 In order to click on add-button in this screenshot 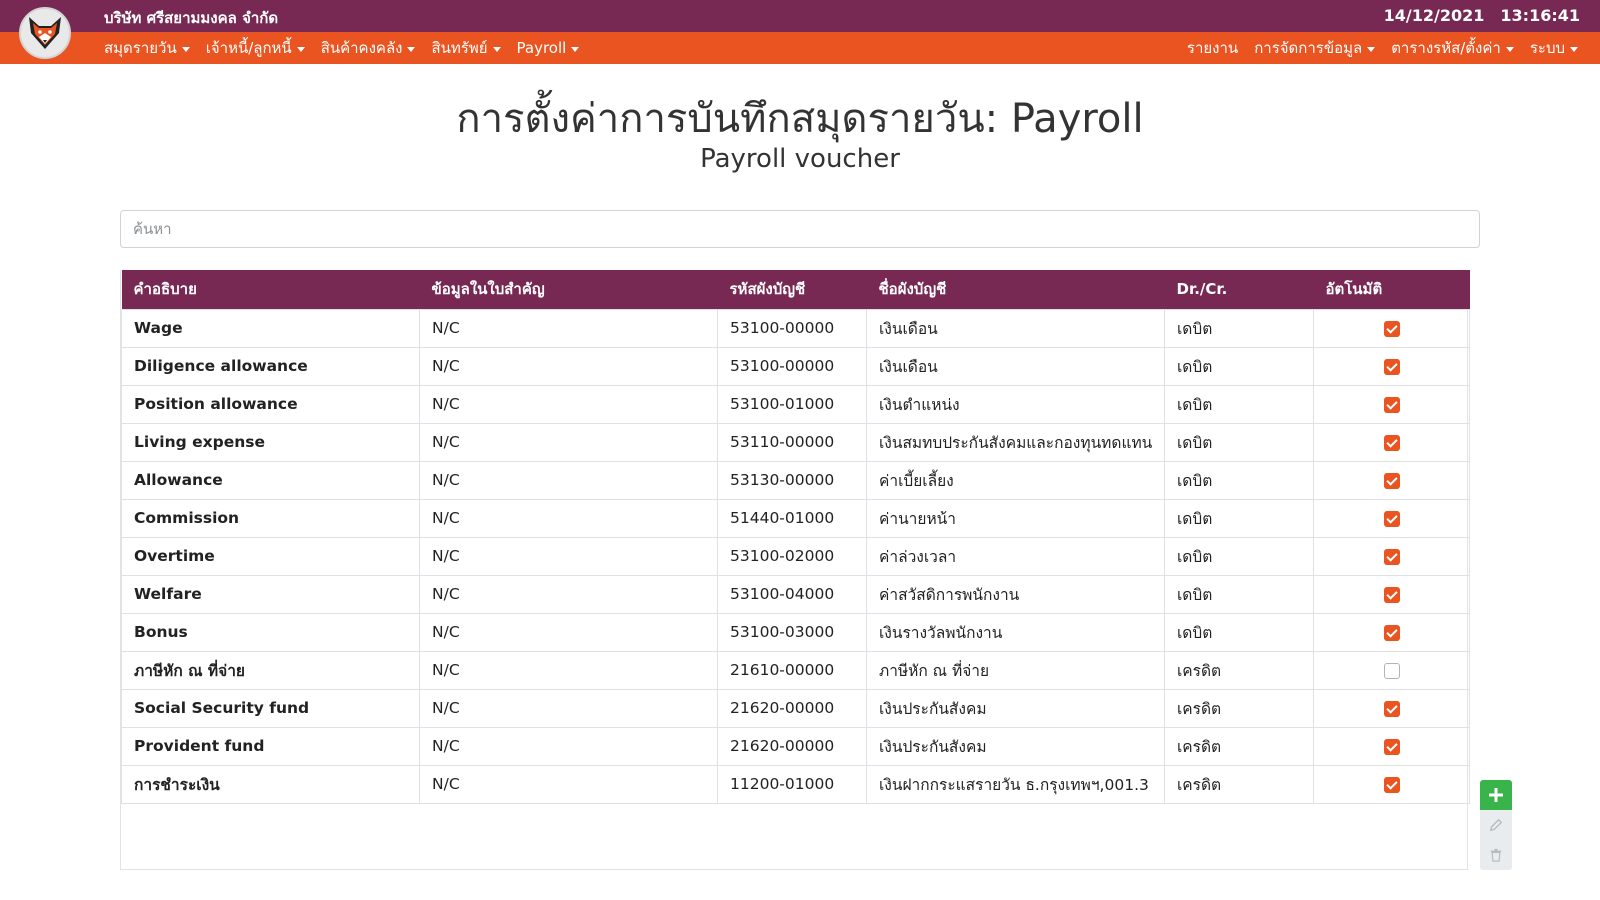, I will do `click(1496, 795)`.